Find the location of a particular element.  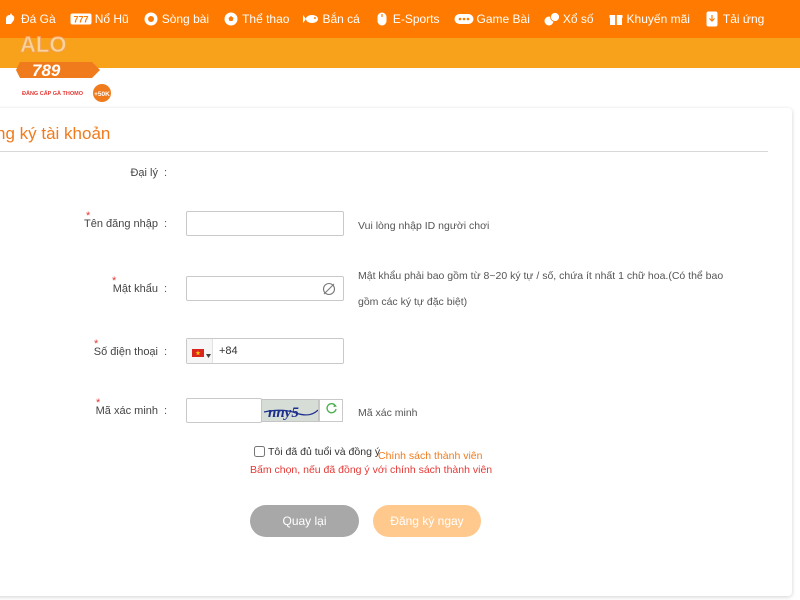

nav-label: Nổ Hũ is located at coordinates (111, 19).